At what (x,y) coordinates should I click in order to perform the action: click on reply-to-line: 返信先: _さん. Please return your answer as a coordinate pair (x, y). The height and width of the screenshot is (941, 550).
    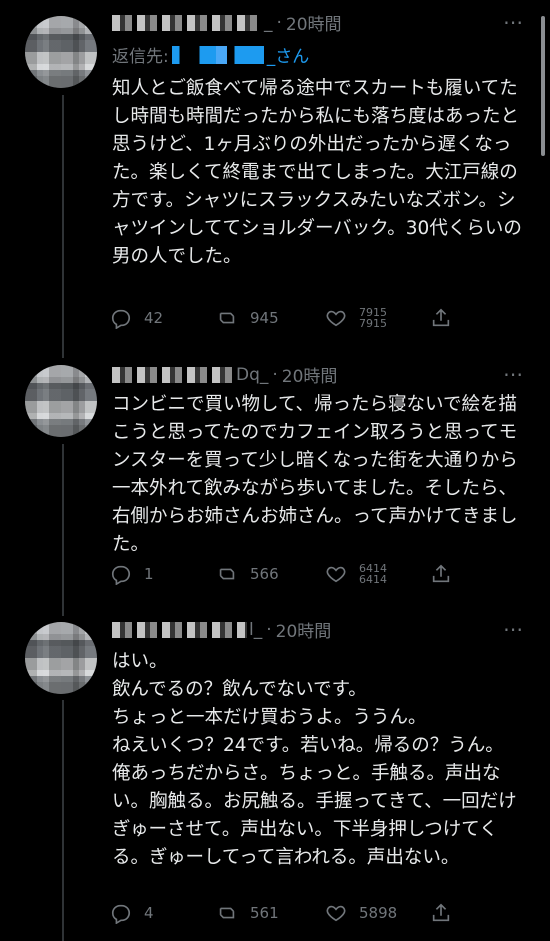
    Looking at the image, I should click on (210, 54).